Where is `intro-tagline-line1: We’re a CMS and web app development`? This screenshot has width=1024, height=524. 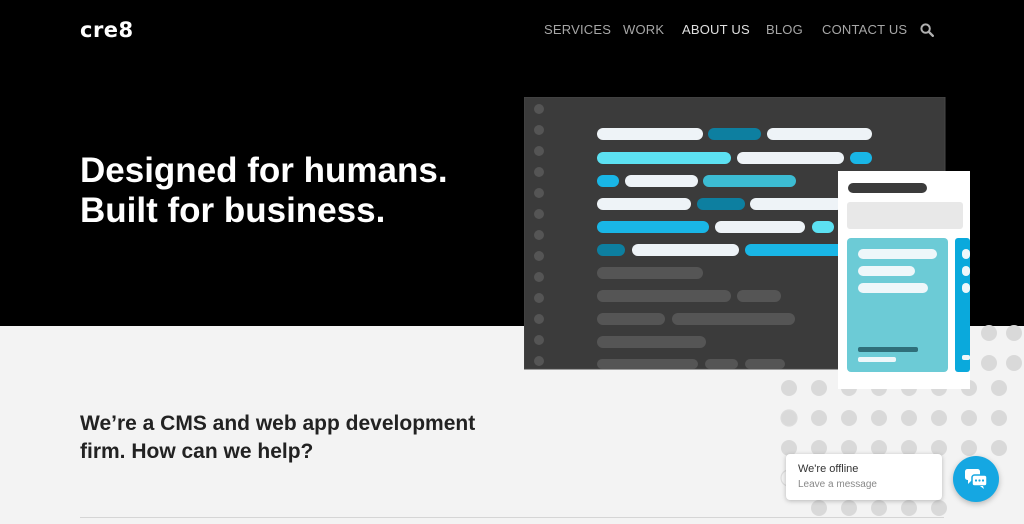 intro-tagline-line1: We’re a CMS and web app development is located at coordinates (278, 423).